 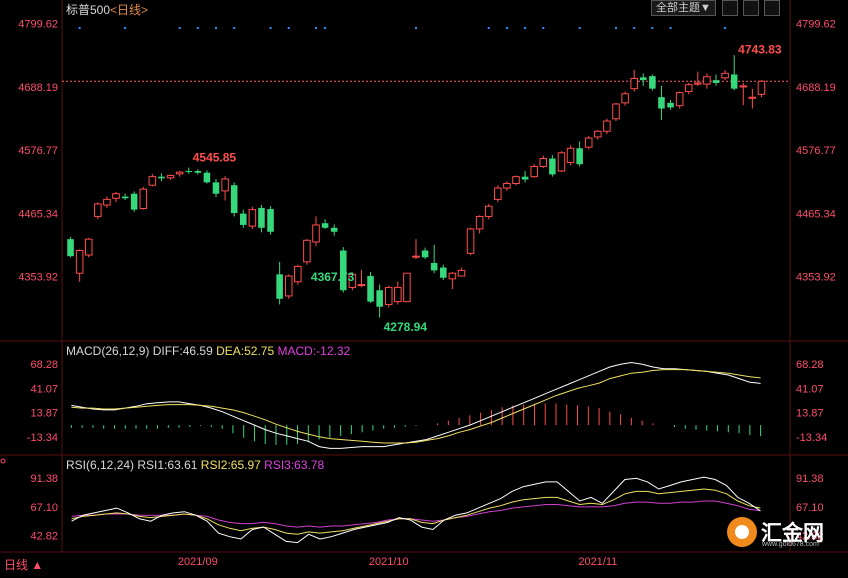 What do you see at coordinates (129, 10) in the screenshot?
I see `period-link: <日线>` at bounding box center [129, 10].